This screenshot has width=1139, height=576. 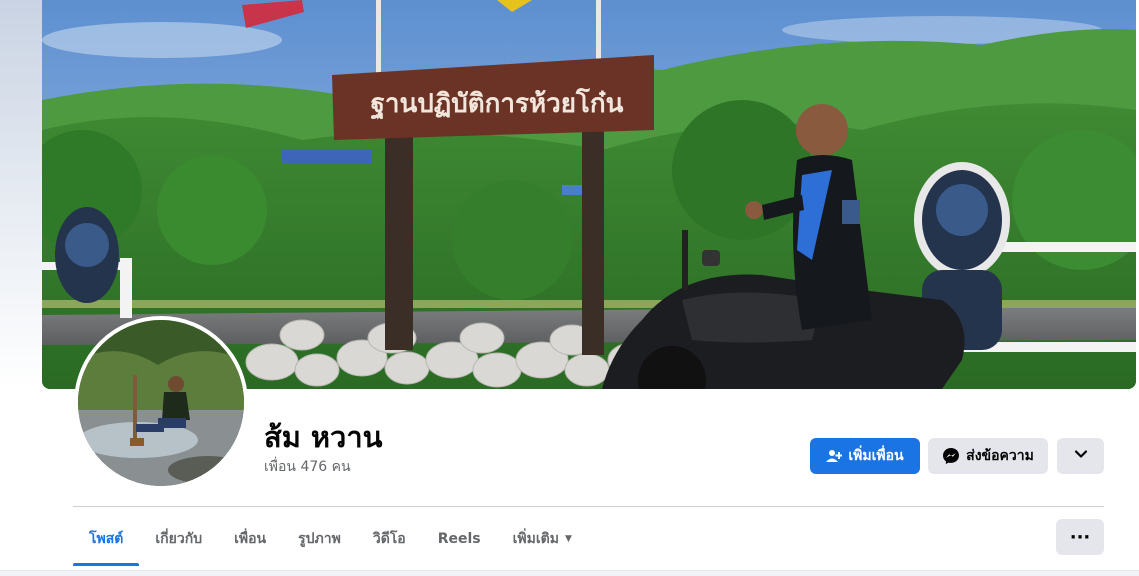 I want to click on tab-label: เพื่อน, so click(x=250, y=539).